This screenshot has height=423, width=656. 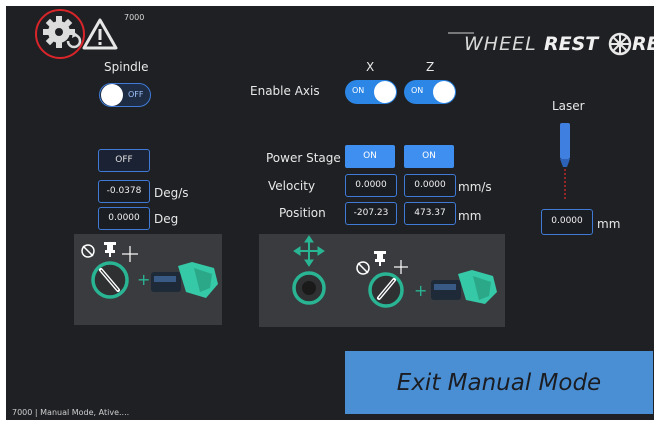 What do you see at coordinates (568, 106) in the screenshot?
I see `laser-label: Laser` at bounding box center [568, 106].